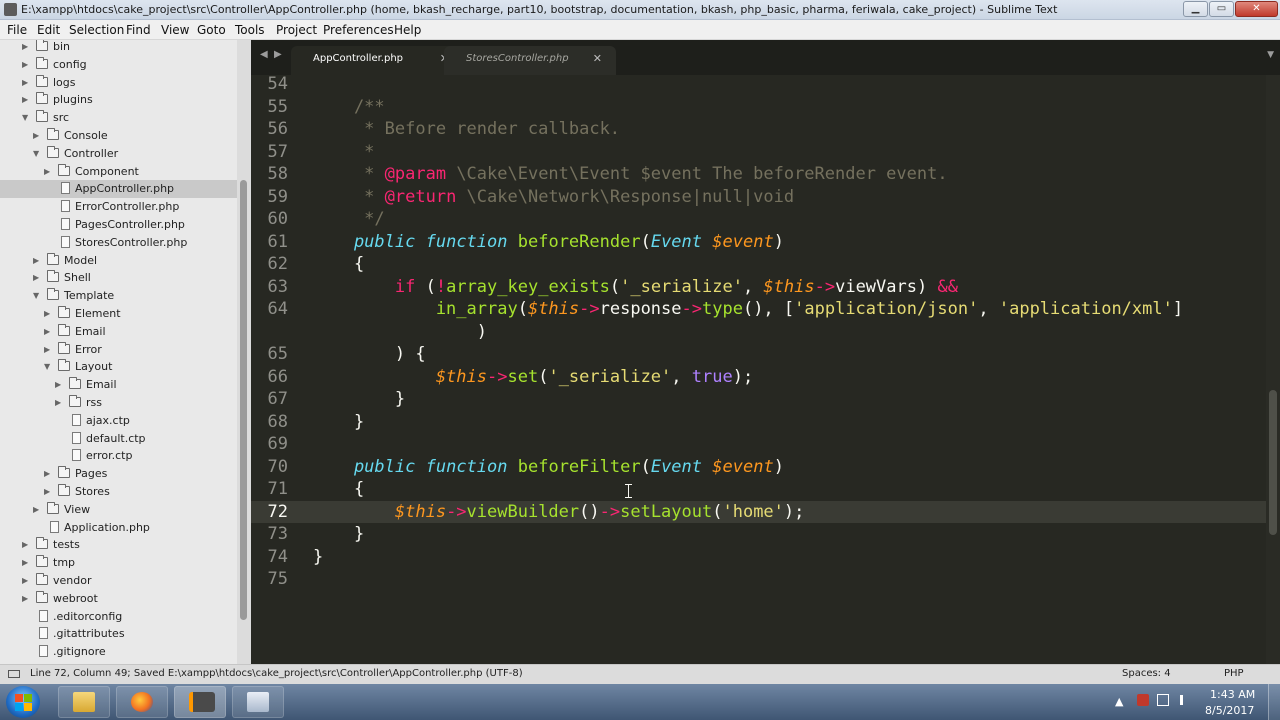 This screenshot has height=720, width=1280. Describe the element at coordinates (377, 60) in the screenshot. I see `tab-appcontroller: AppController.php ✕` at that location.